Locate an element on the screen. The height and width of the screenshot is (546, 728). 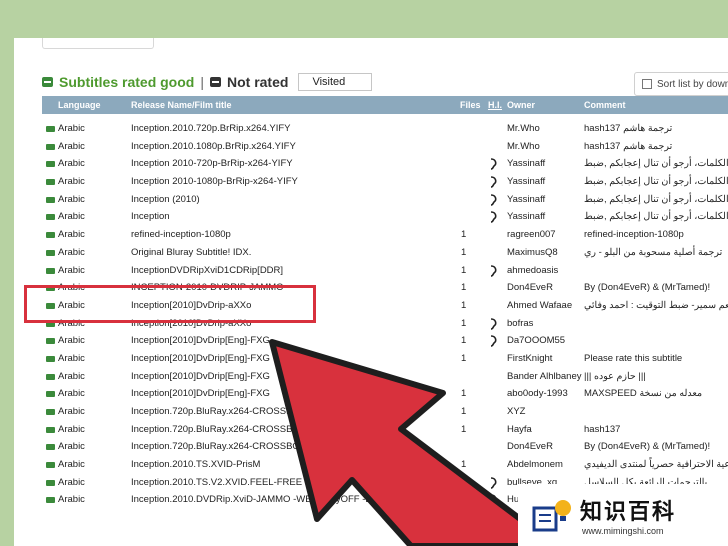
watermark-text: 知识百科 is located at coordinates (628, 511).